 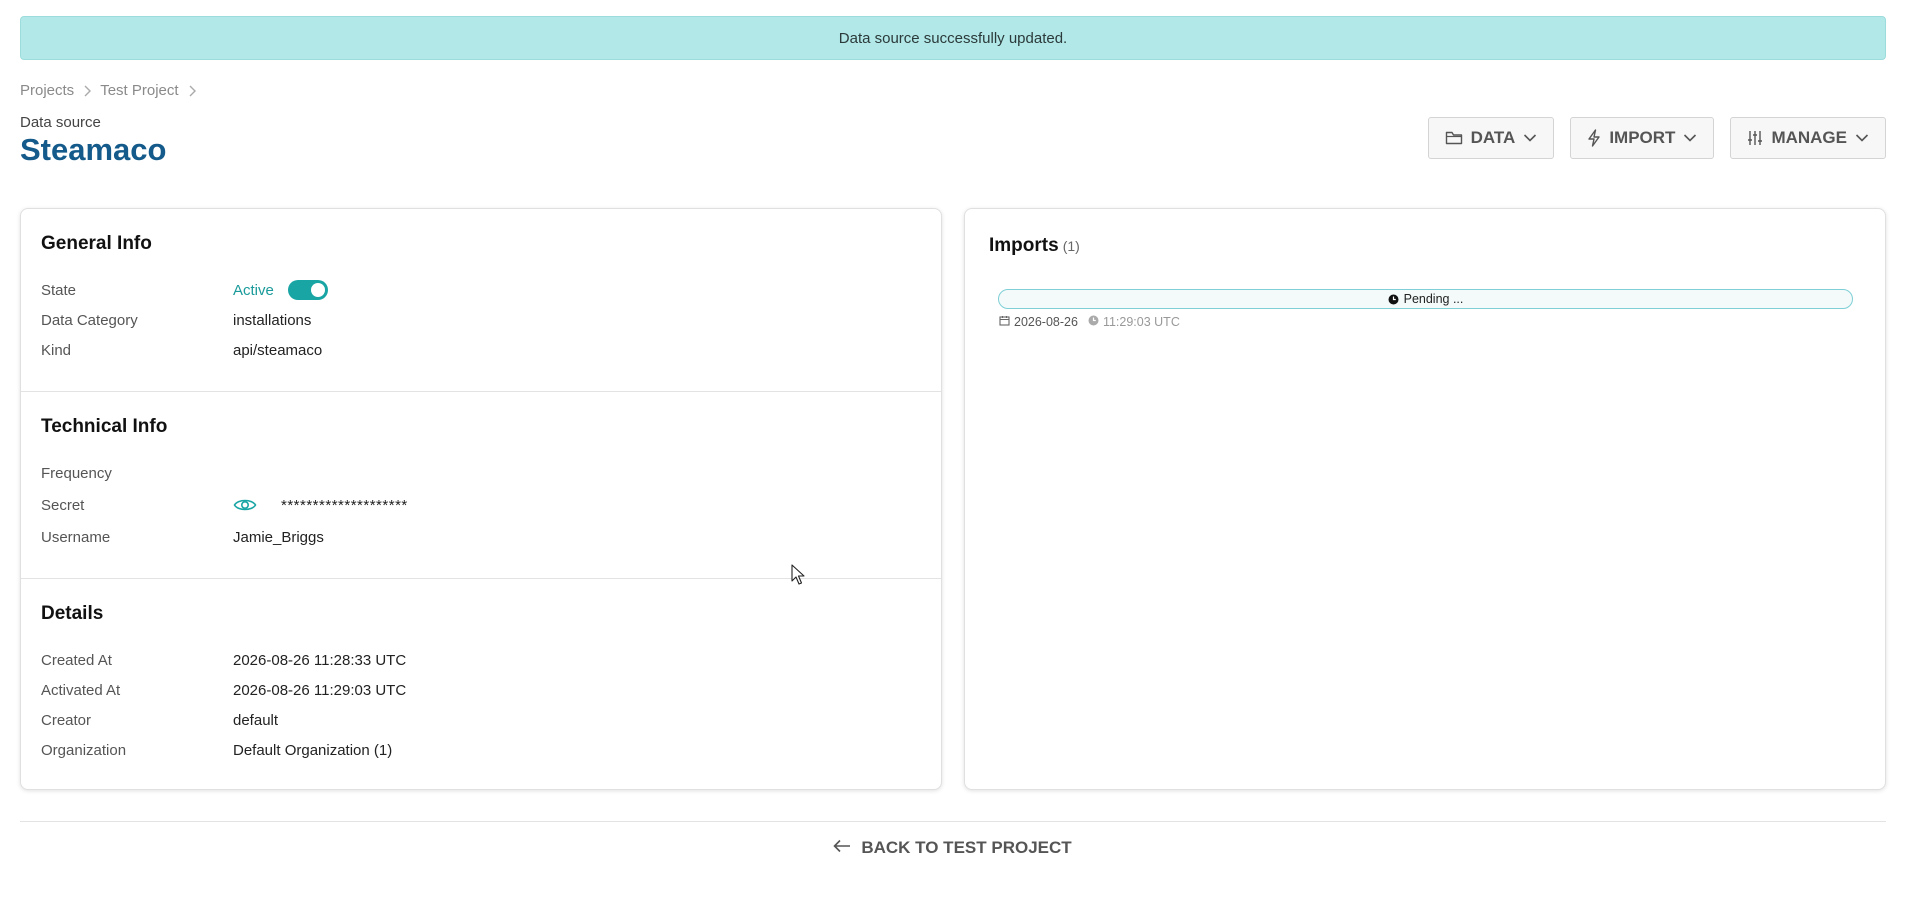 What do you see at coordinates (272, 320) in the screenshot?
I see `data-category-value: installations` at bounding box center [272, 320].